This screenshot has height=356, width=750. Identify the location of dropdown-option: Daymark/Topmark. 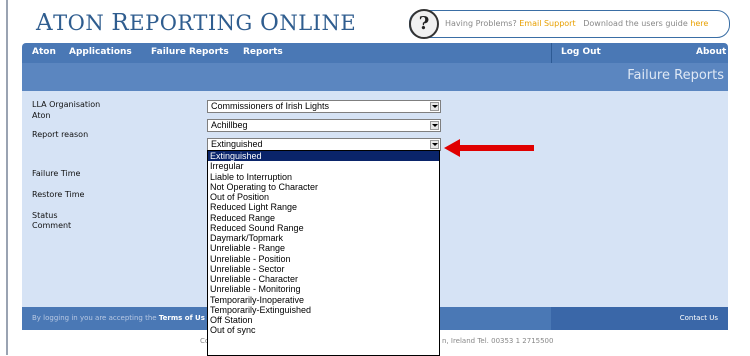
(323, 238).